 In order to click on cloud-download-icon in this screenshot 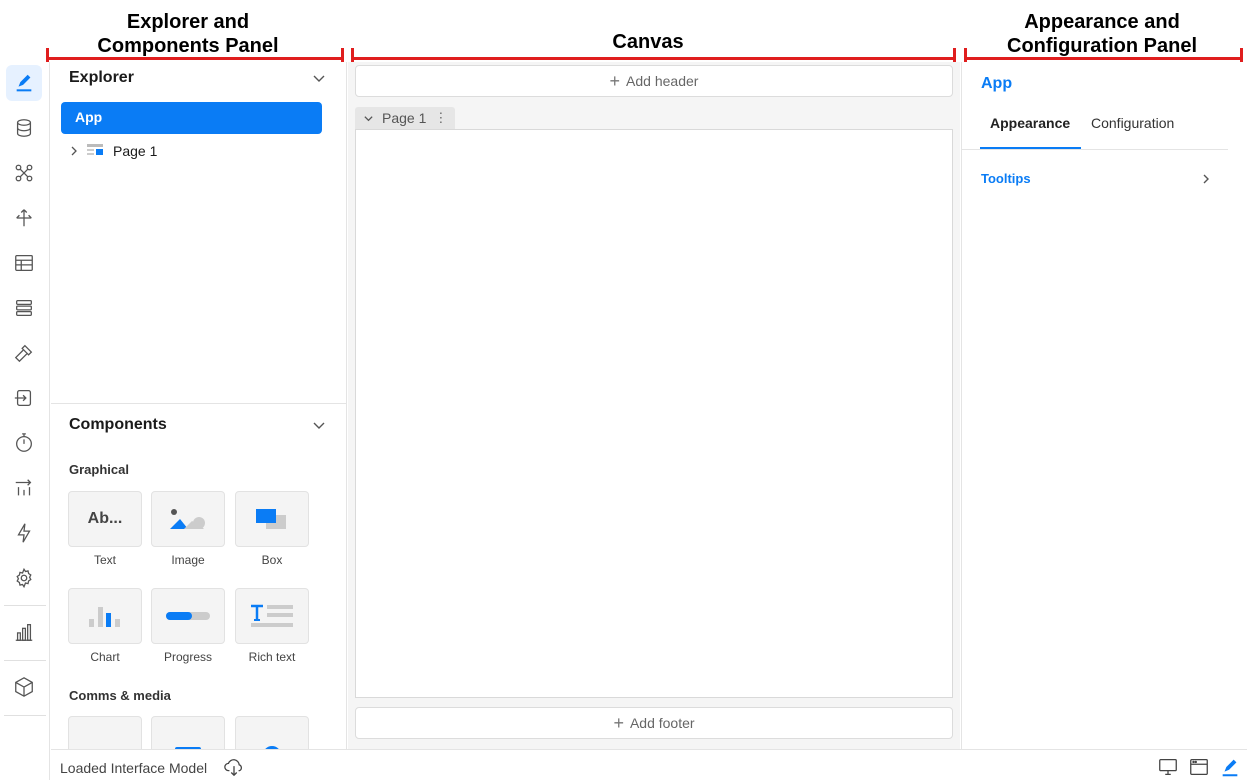, I will do `click(234, 767)`.